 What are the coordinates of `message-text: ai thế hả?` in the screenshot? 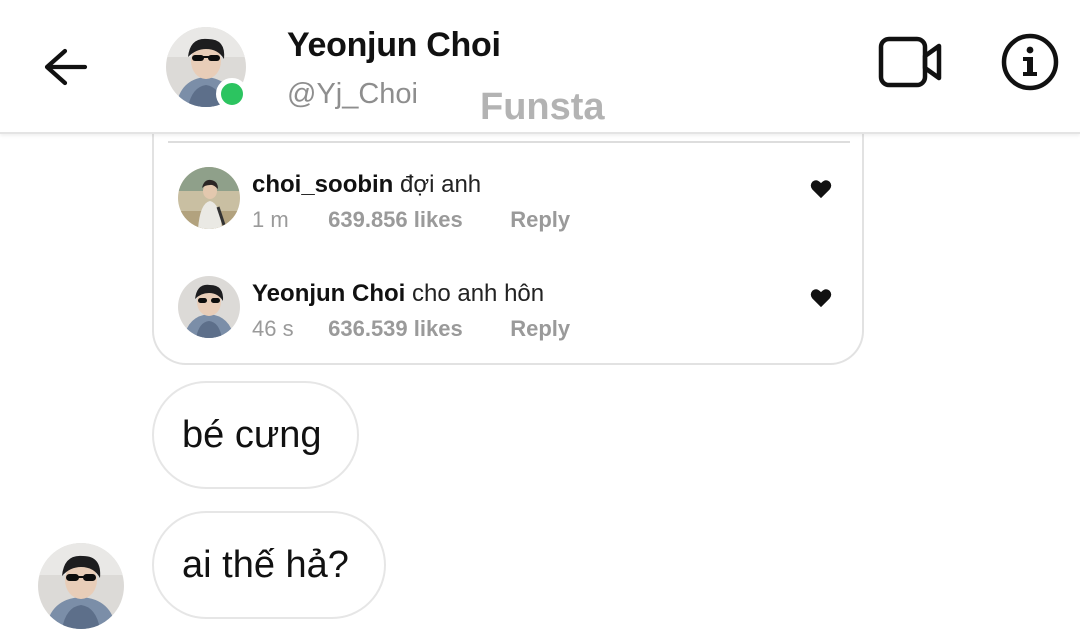 It's located at (265, 564).